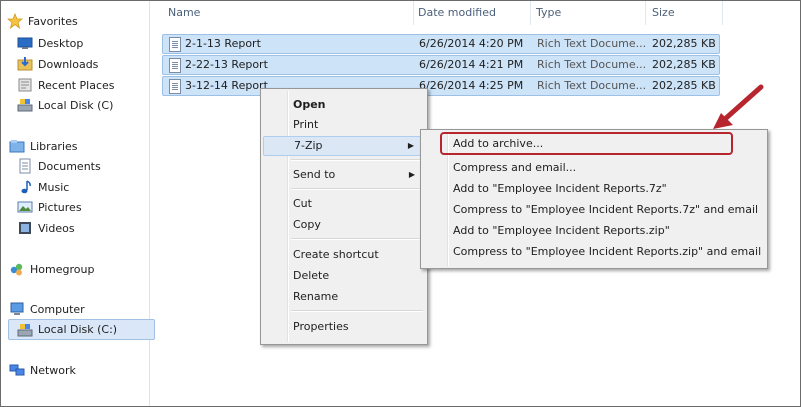  I want to click on nav-label: Pictures, so click(60, 207).